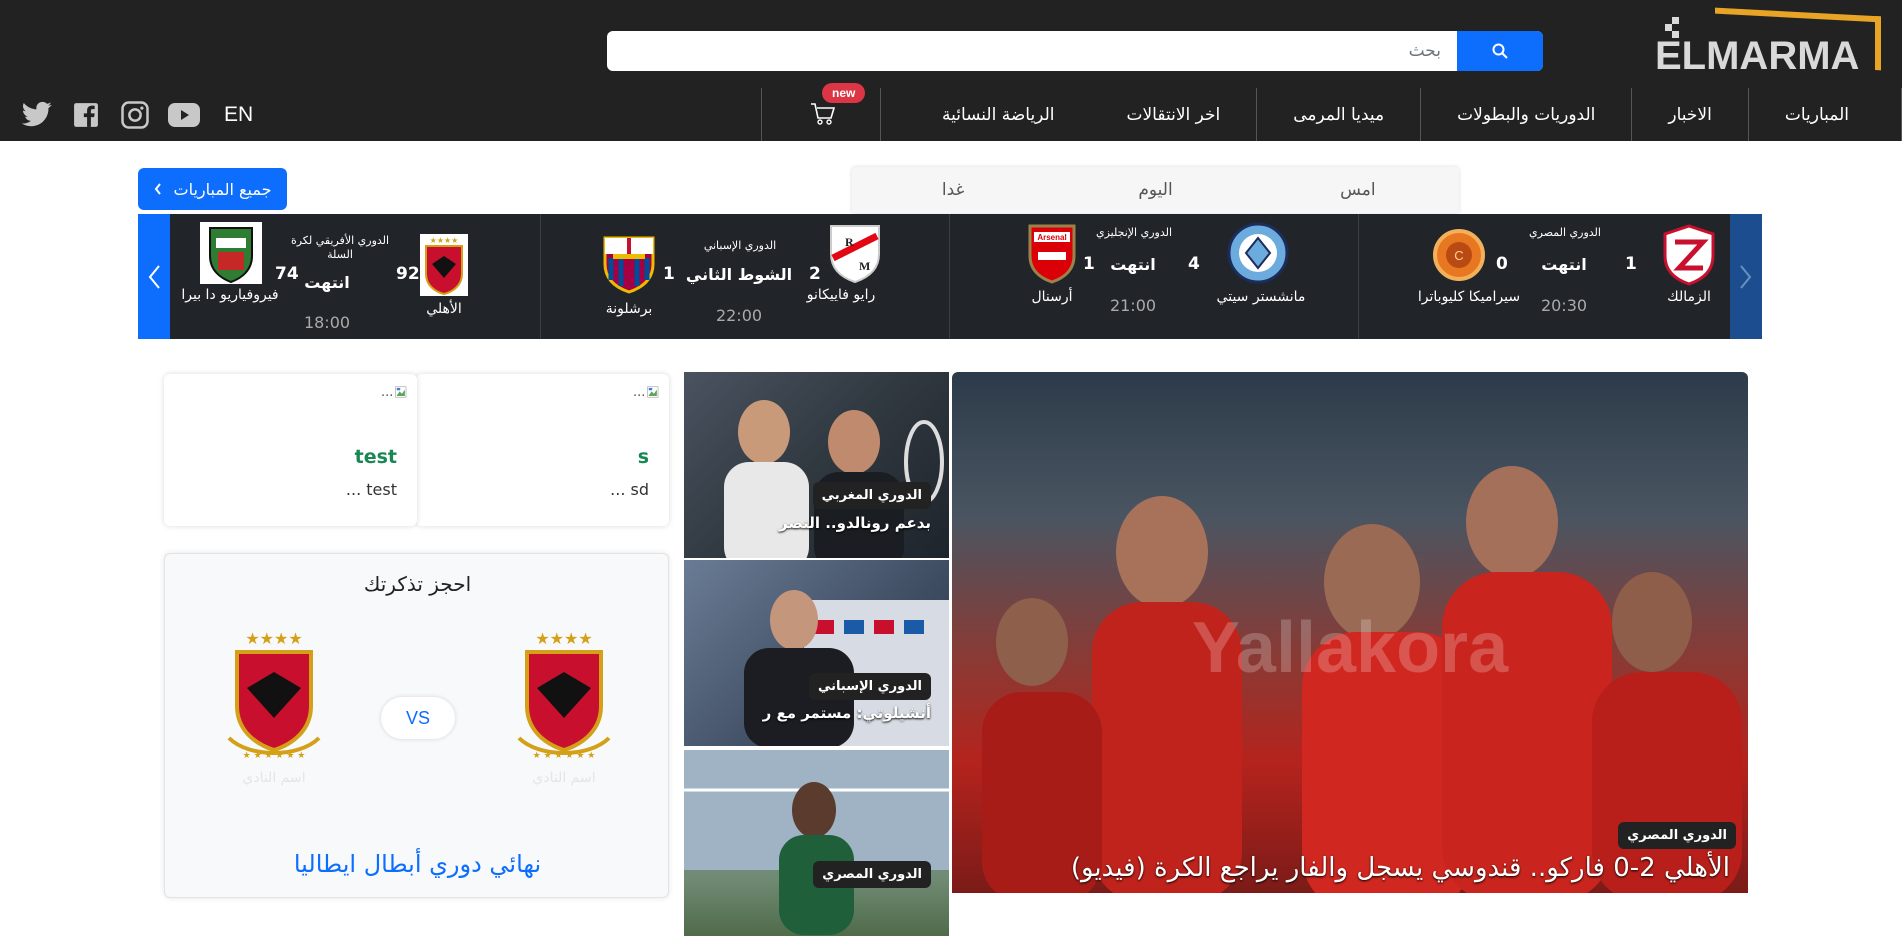 This screenshot has height=936, width=1902. Describe the element at coordinates (183, 114) in the screenshot. I see `youtube-icon` at that location.